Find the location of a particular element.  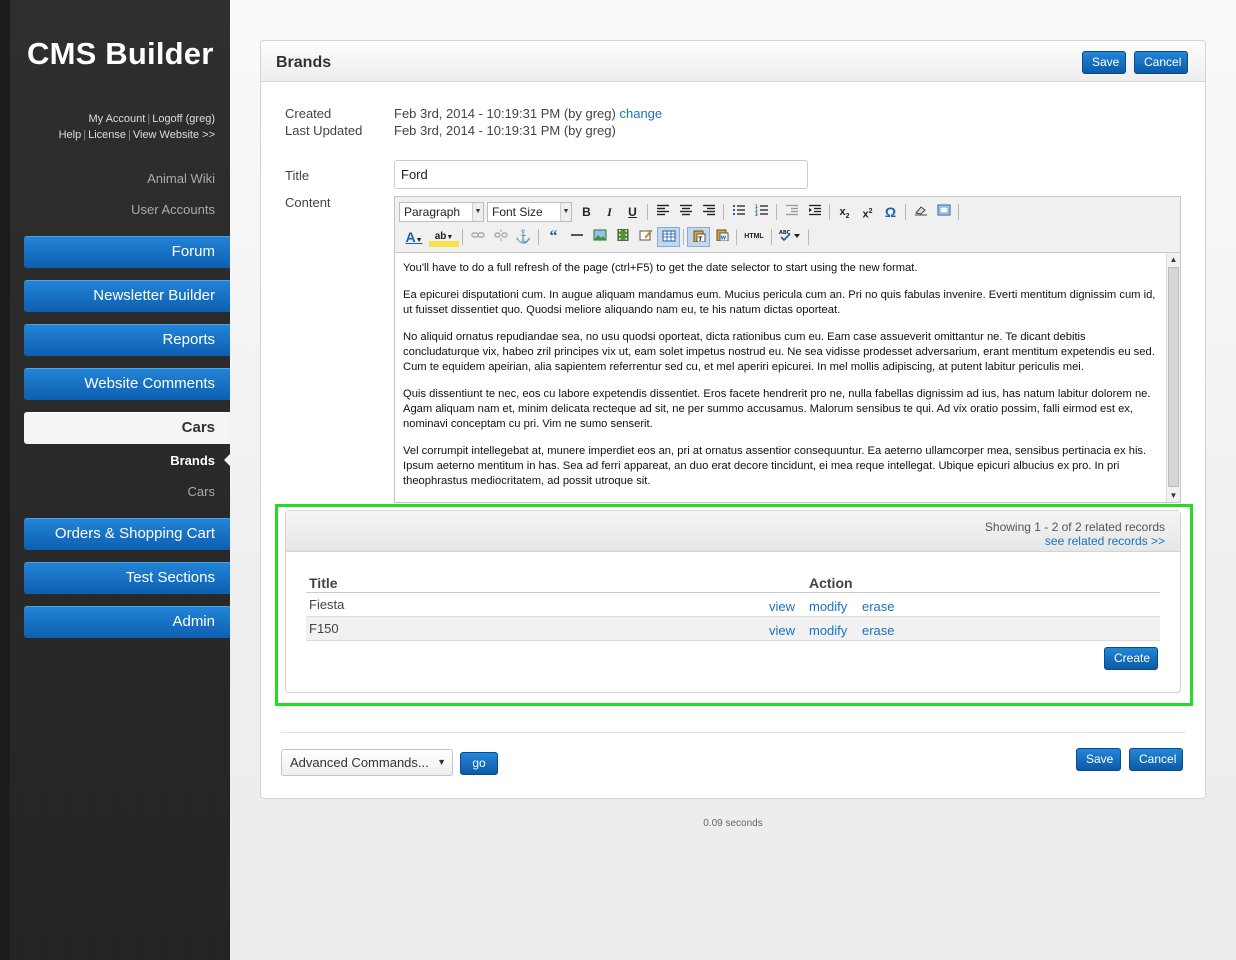

html-source-icon: HTML is located at coordinates (754, 237).